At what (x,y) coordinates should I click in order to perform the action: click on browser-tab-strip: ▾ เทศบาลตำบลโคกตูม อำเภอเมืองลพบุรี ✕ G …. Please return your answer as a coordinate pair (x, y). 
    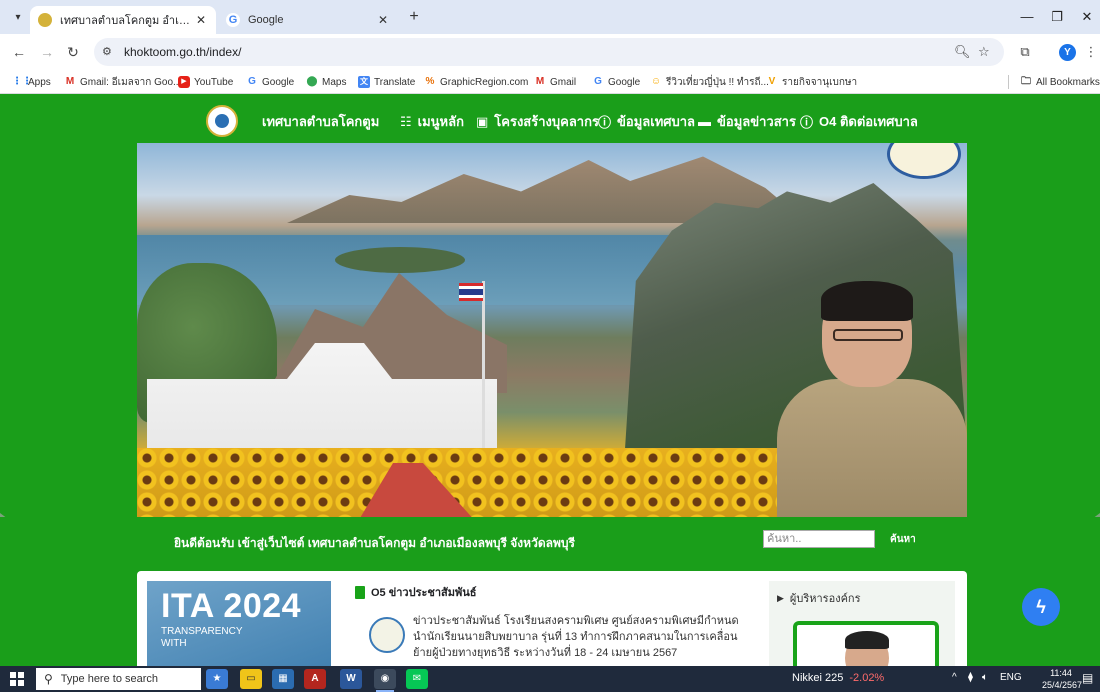
    Looking at the image, I should click on (550, 17).